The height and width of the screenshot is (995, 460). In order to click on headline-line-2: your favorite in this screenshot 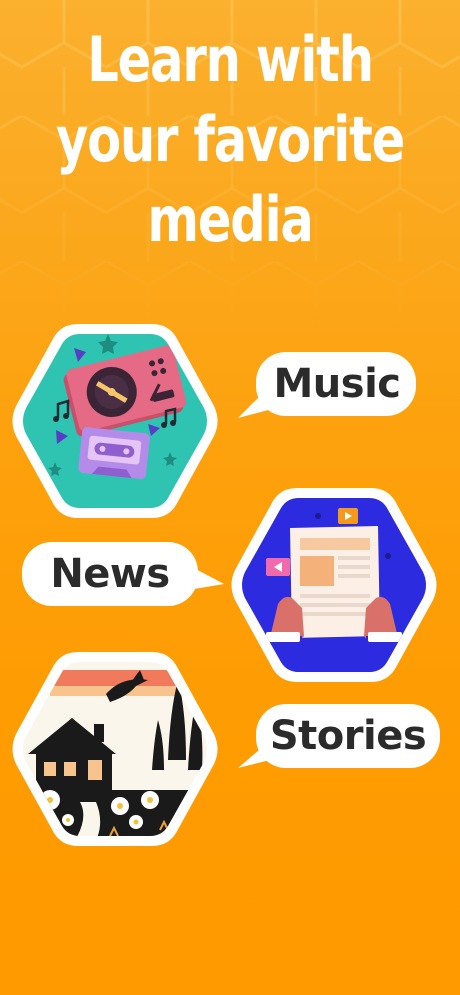, I will do `click(230, 139)`.